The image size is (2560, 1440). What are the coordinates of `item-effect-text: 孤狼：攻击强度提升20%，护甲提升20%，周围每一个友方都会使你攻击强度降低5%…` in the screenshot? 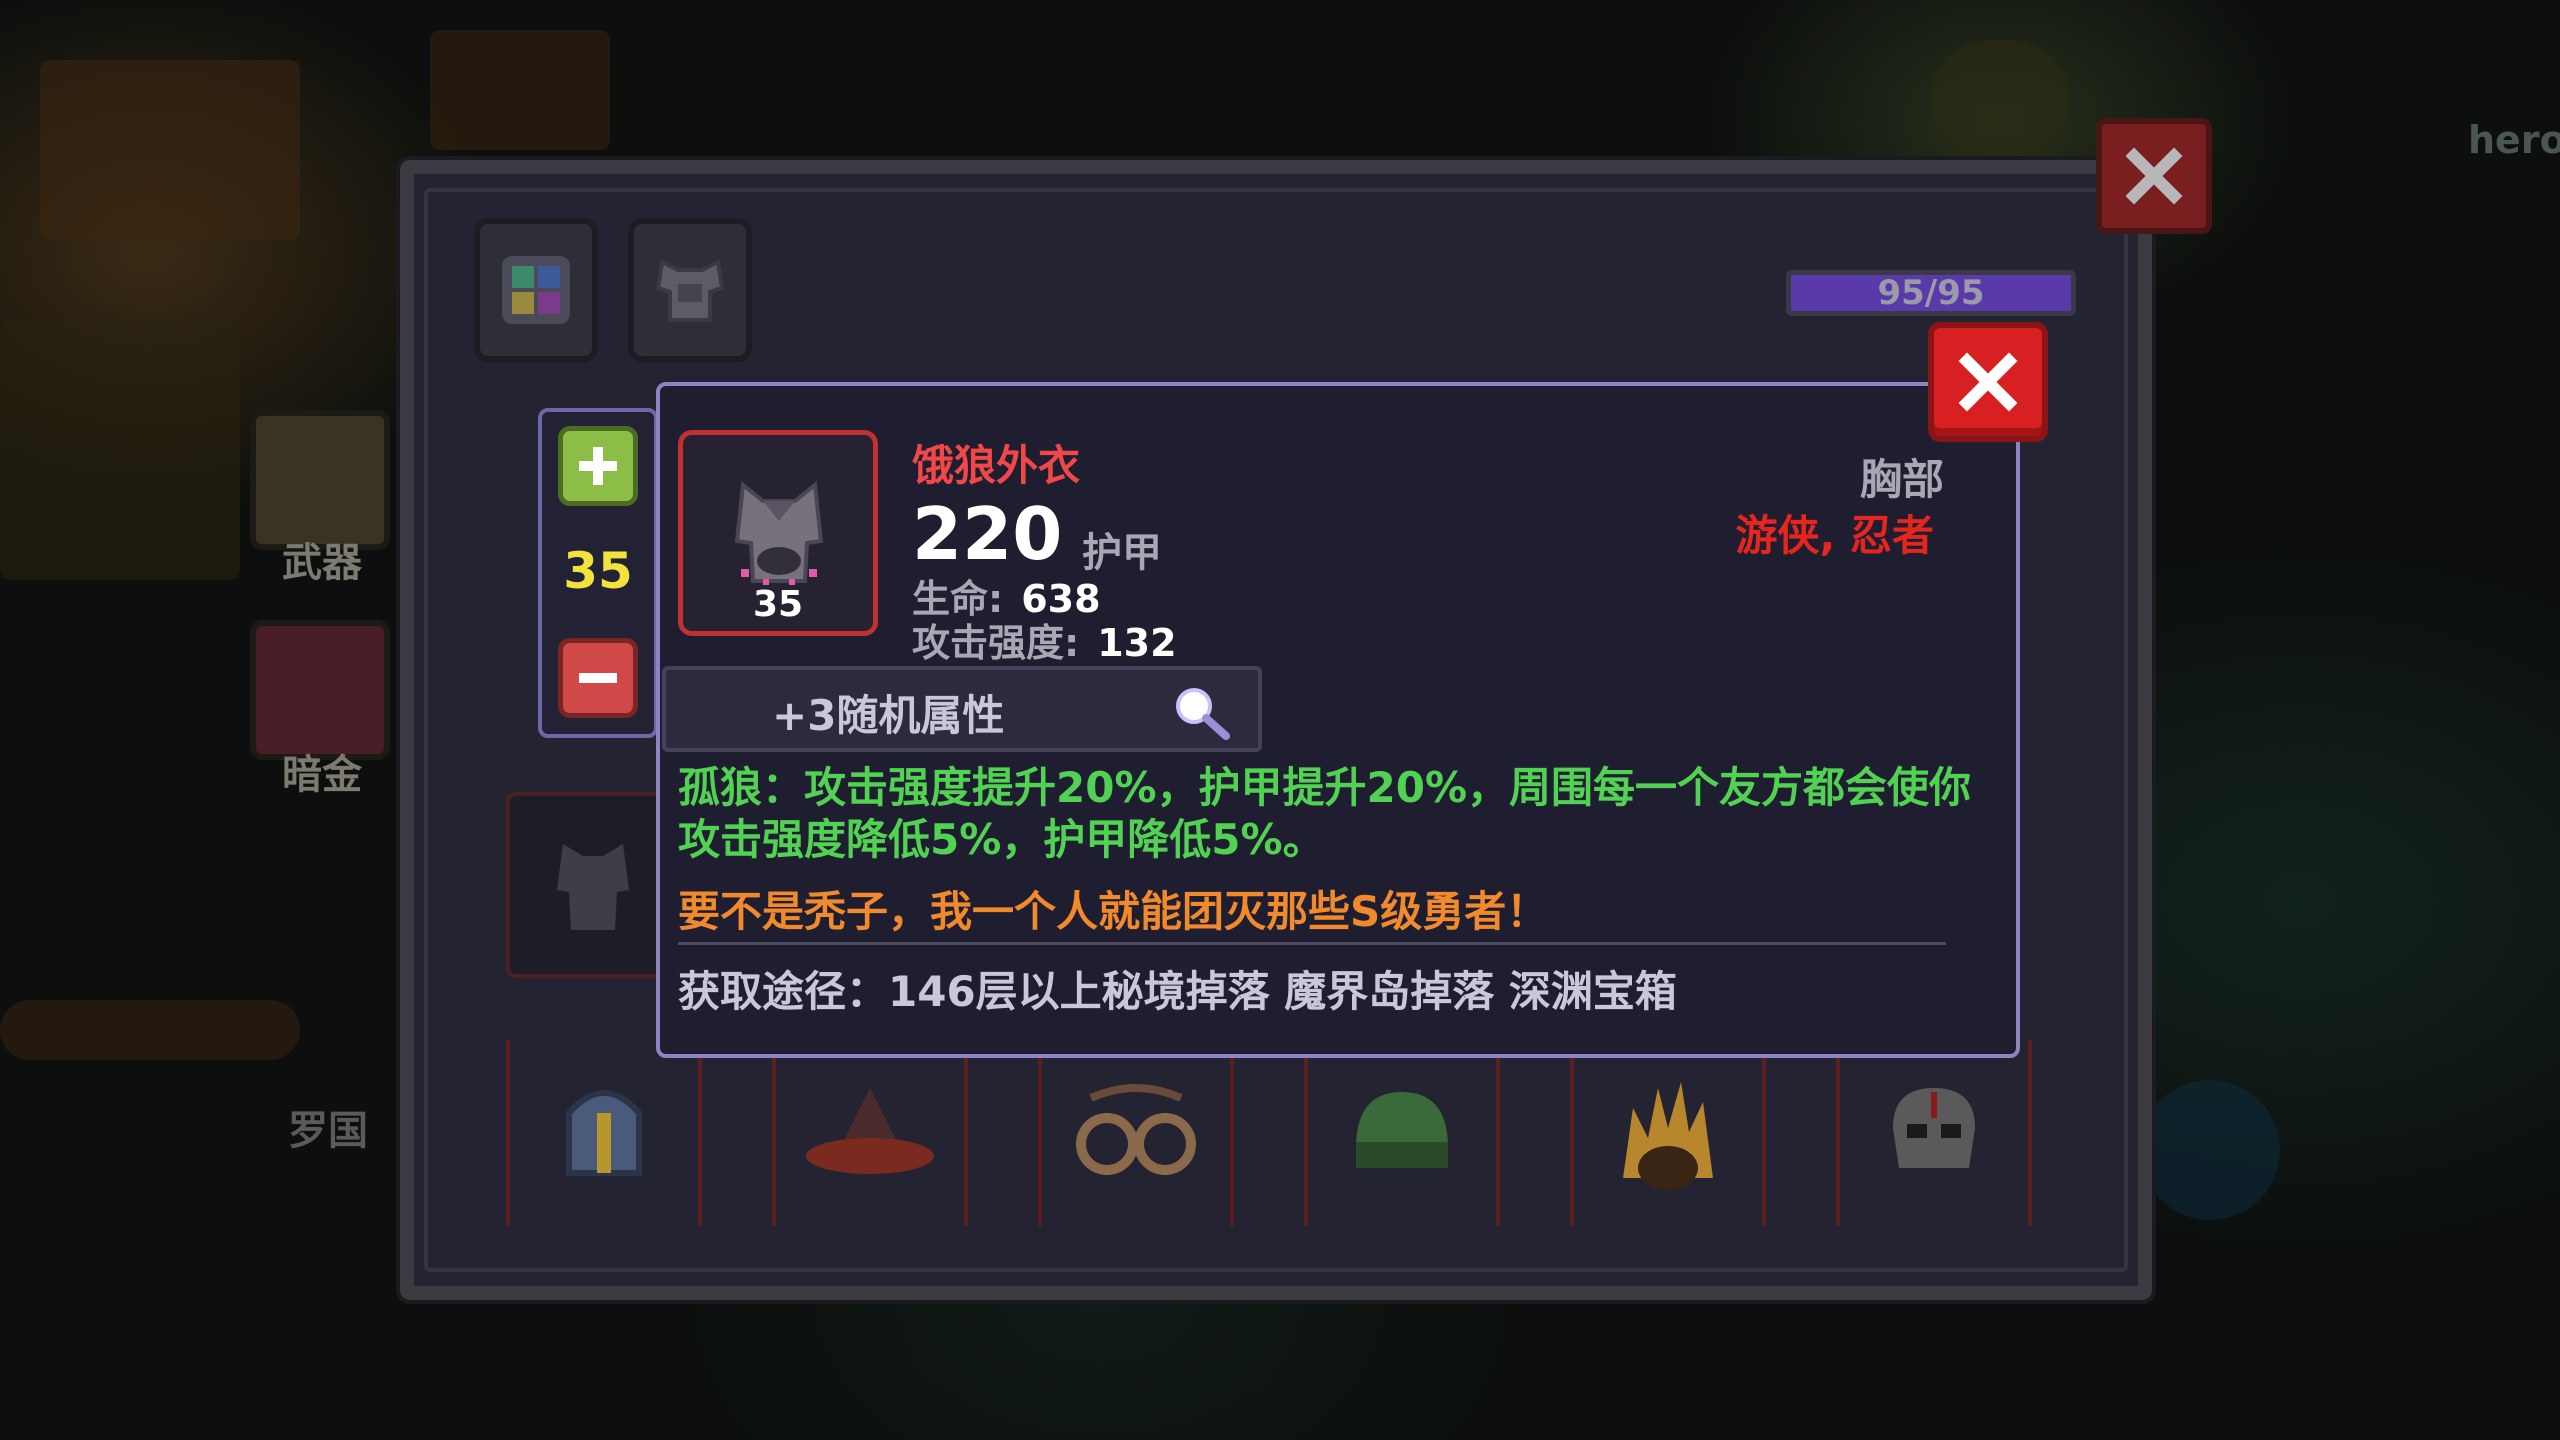 It's located at (1325, 813).